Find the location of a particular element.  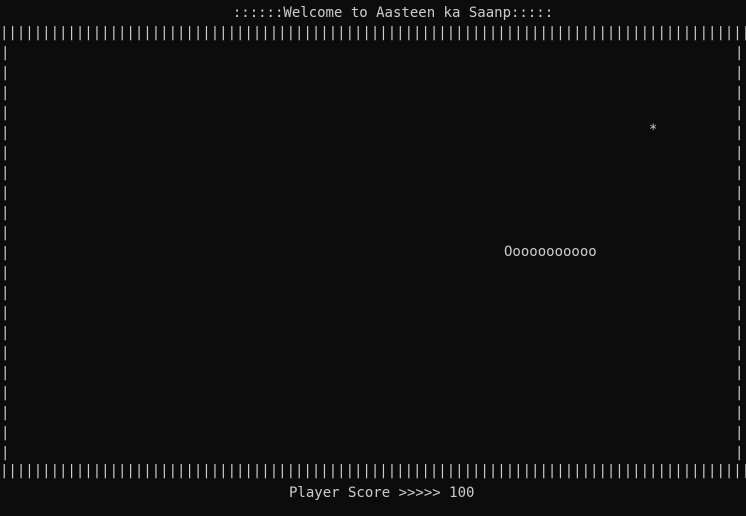

score-value: 100 is located at coordinates (462, 493).